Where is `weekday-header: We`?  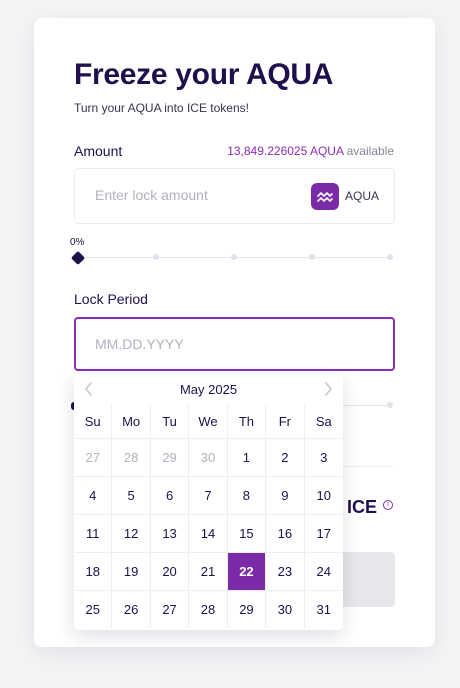 weekday-header: We is located at coordinates (208, 421).